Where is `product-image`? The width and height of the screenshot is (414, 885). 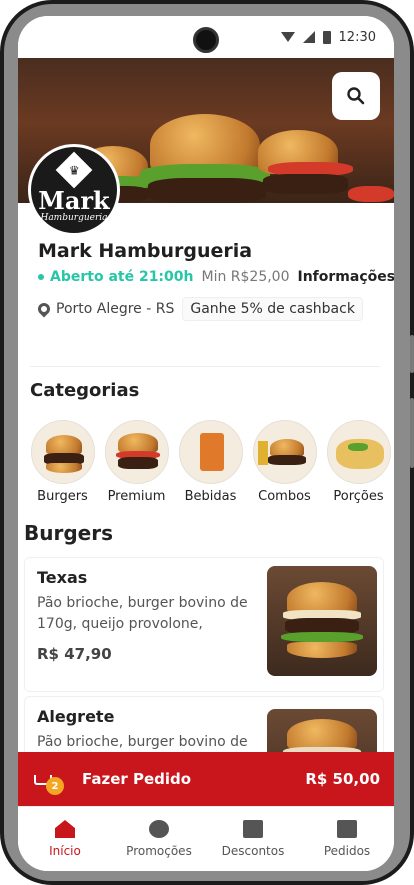
product-image is located at coordinates (322, 621).